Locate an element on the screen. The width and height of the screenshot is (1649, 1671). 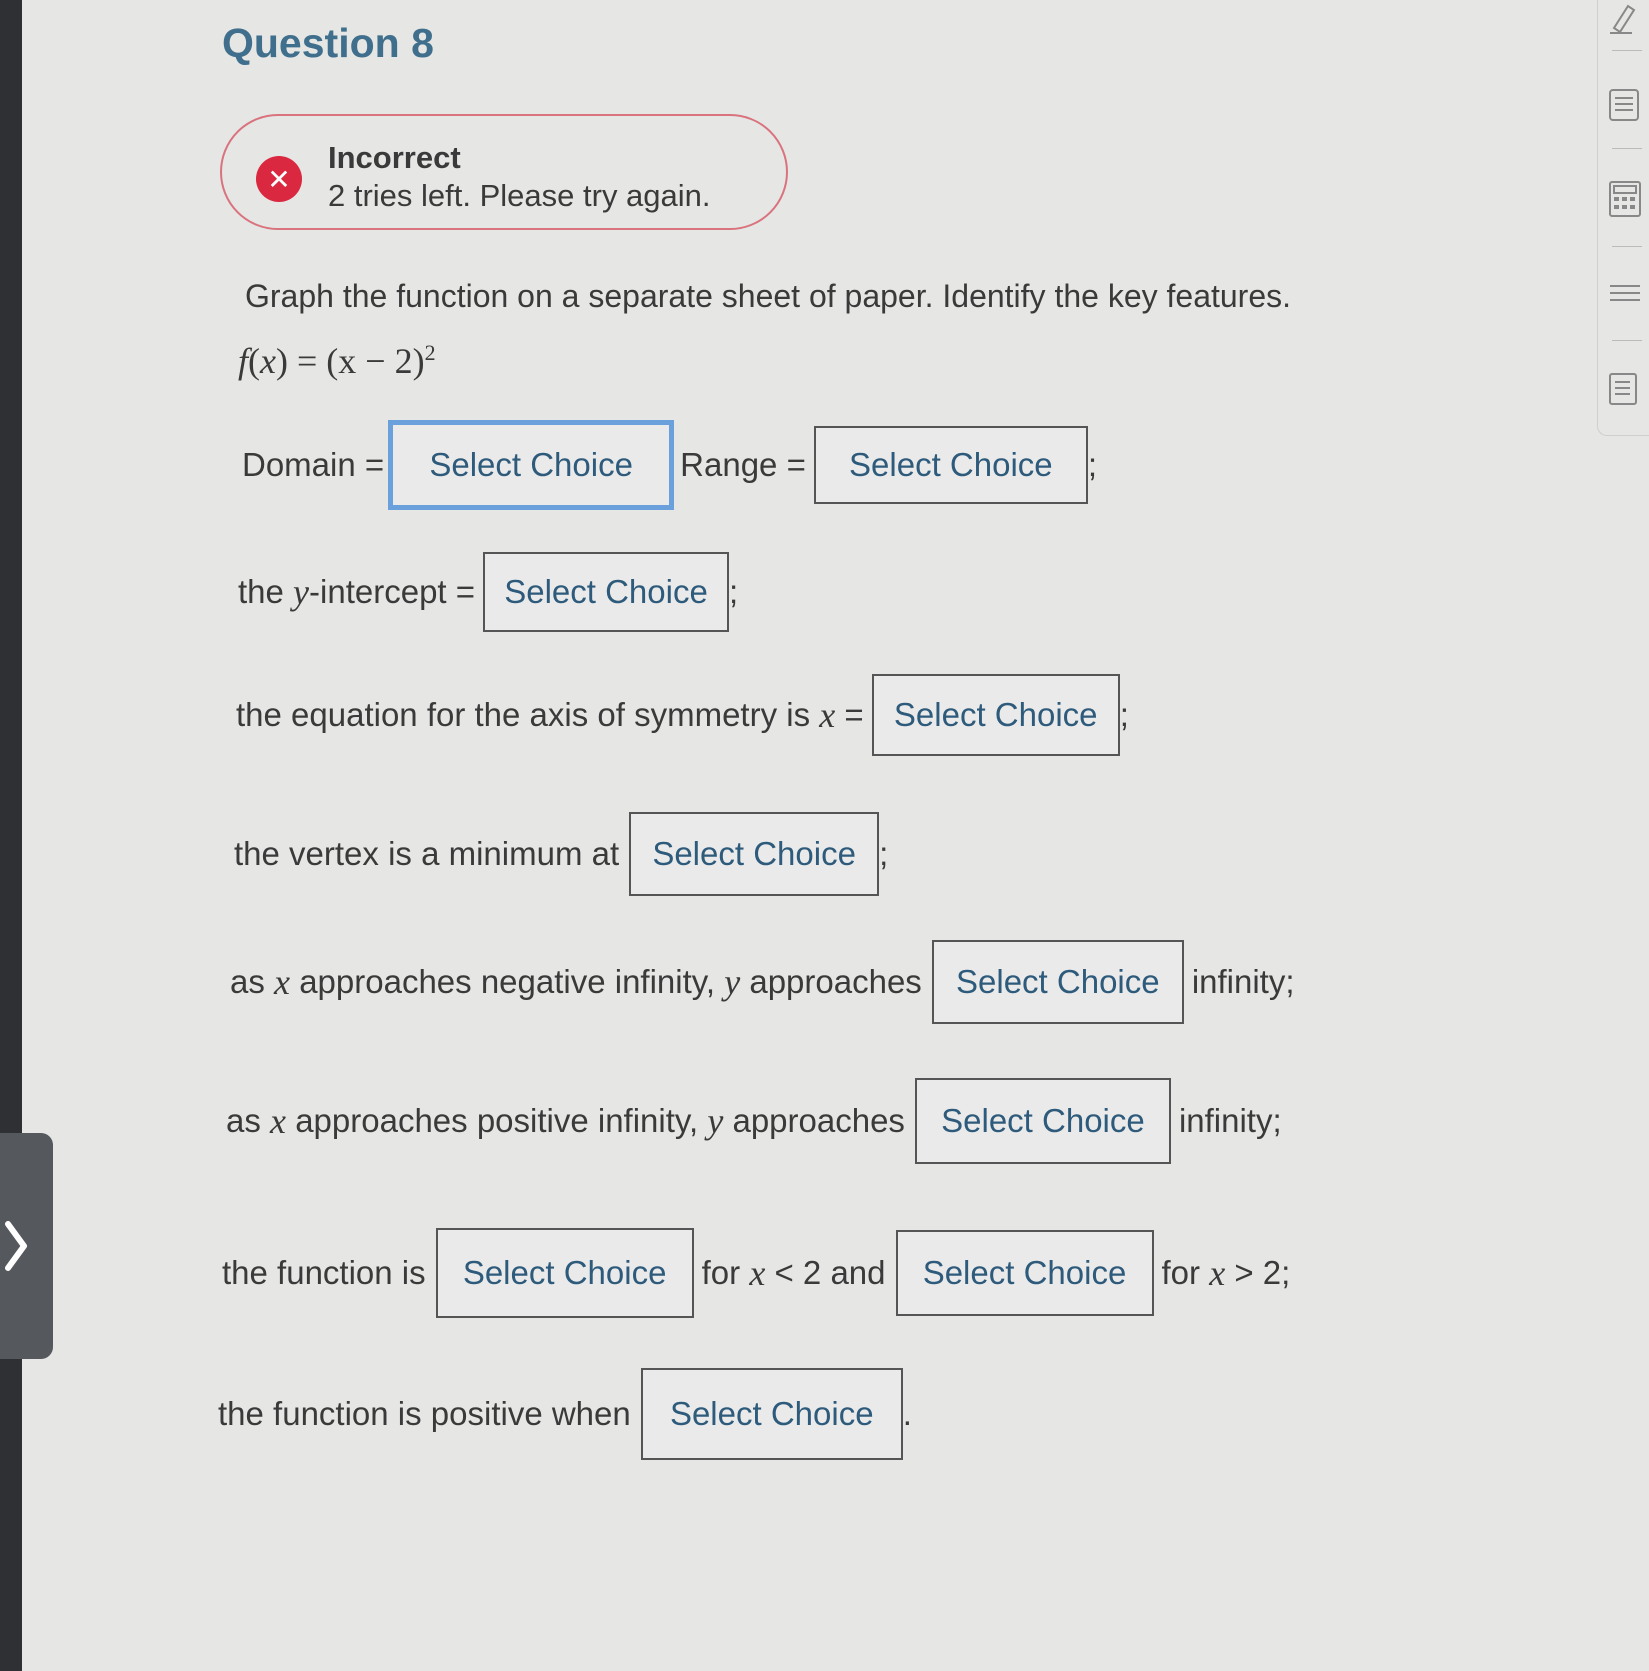
list-icon is located at coordinates (1625, 295).